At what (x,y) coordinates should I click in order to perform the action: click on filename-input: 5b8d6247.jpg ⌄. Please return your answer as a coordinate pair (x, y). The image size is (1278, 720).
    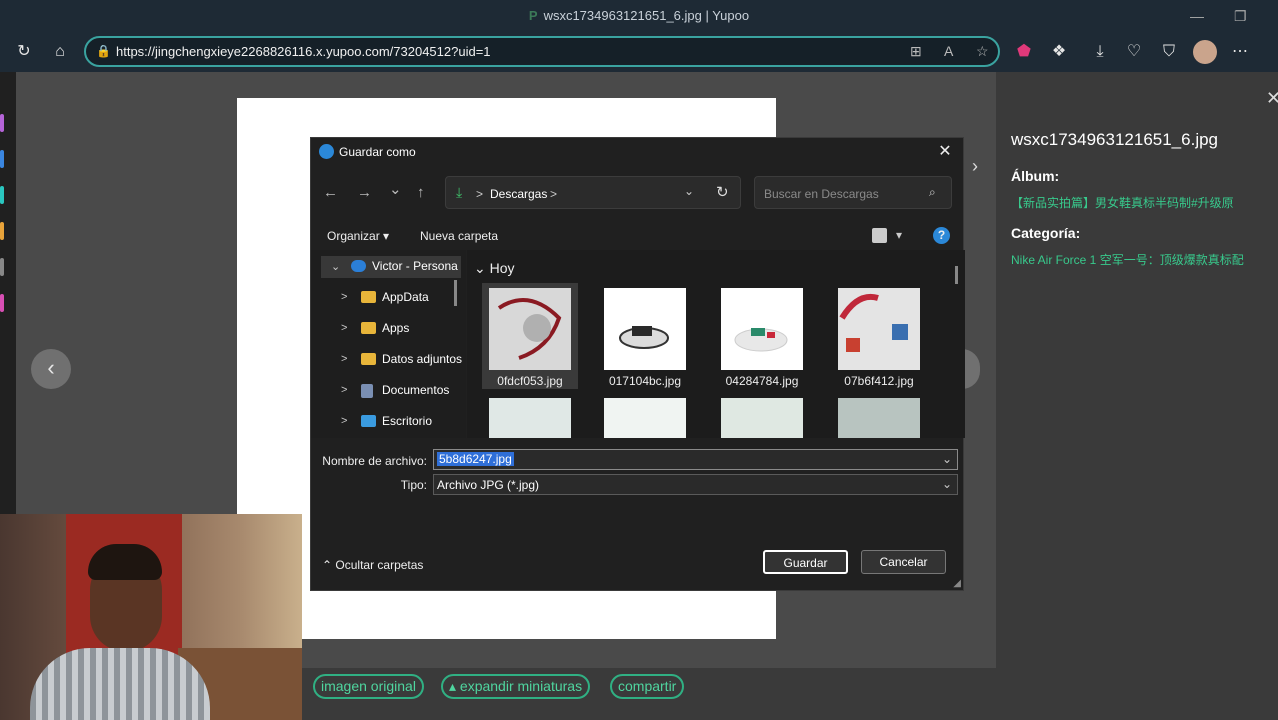
    Looking at the image, I should click on (695, 459).